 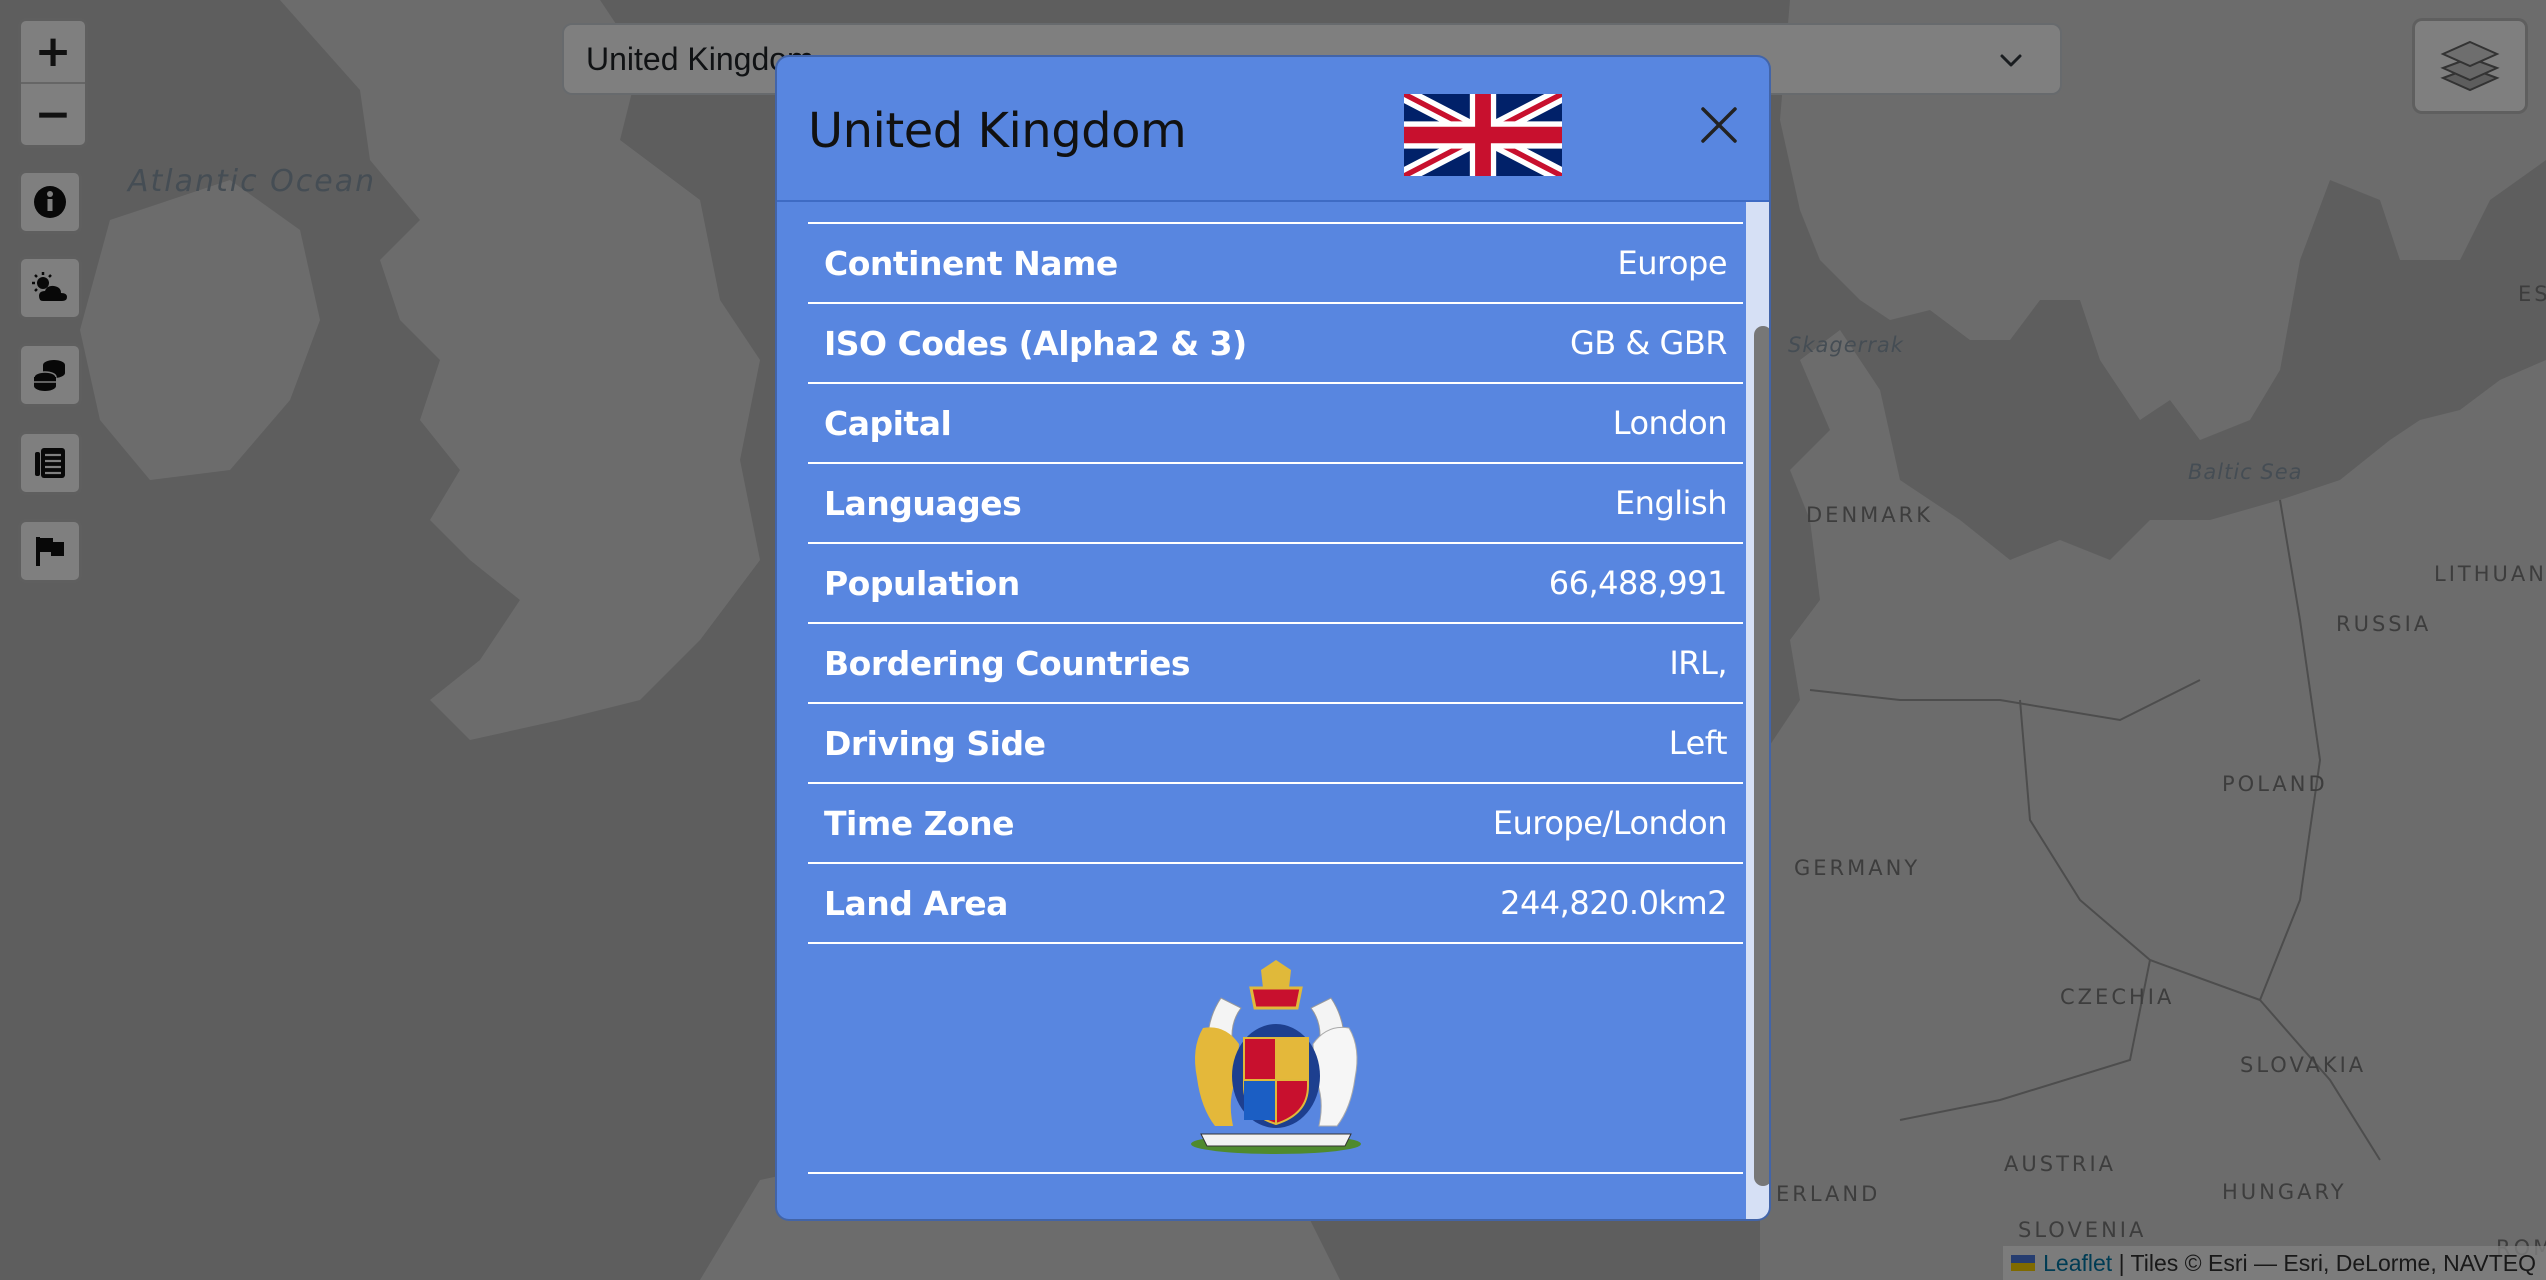 What do you see at coordinates (1483, 135) in the screenshot?
I see `country-flag-image` at bounding box center [1483, 135].